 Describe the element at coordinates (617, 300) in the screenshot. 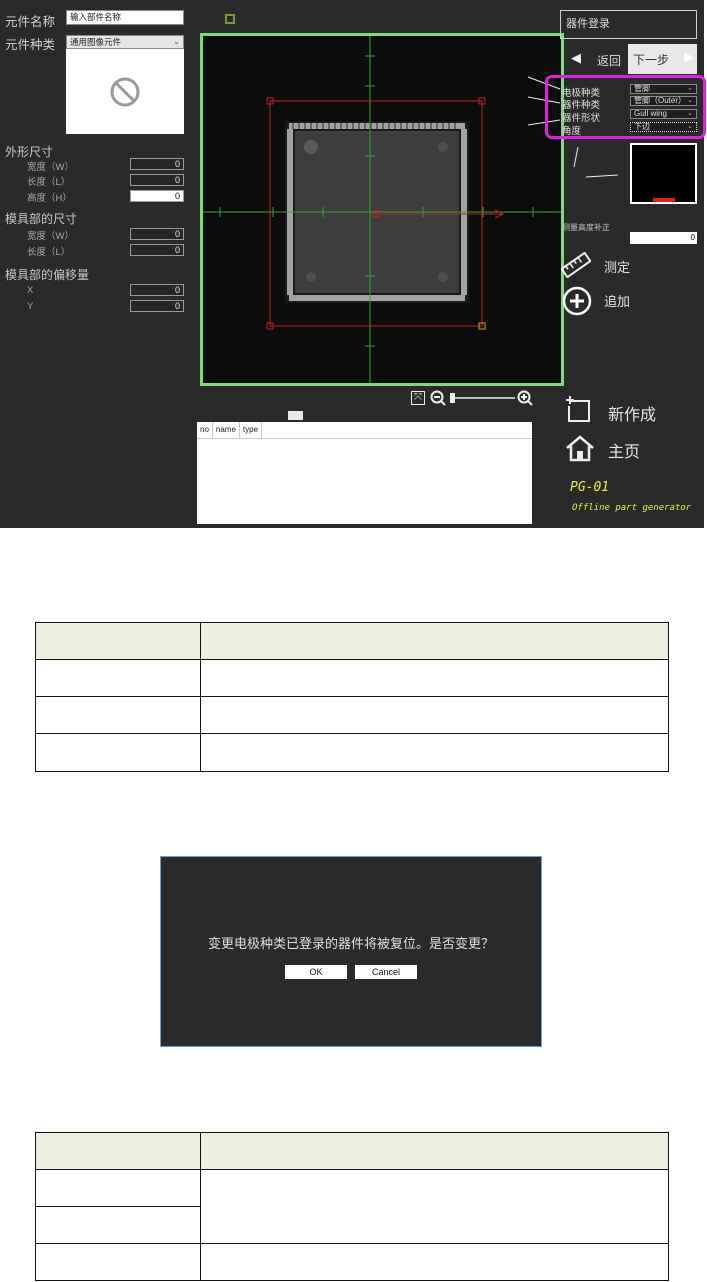

I see `add-button: 追加` at that location.